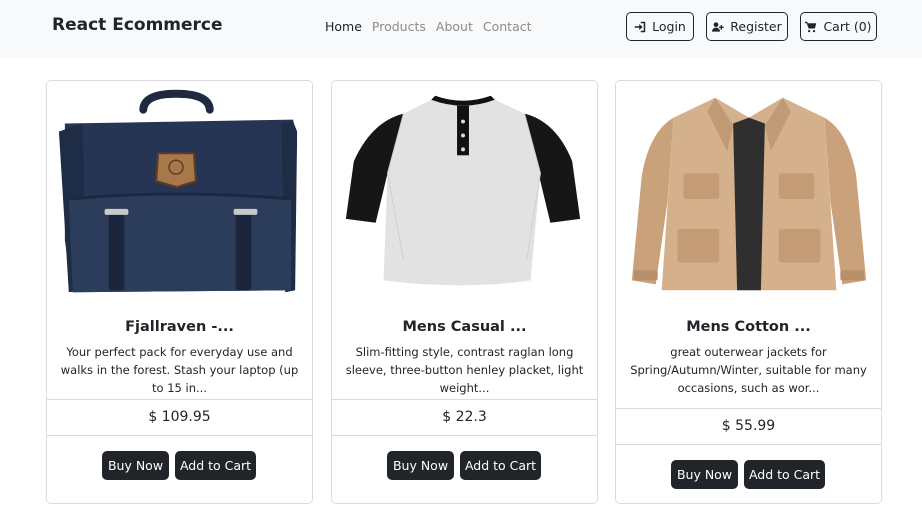  What do you see at coordinates (847, 26) in the screenshot?
I see `cart-label: Cart (0)` at bounding box center [847, 26].